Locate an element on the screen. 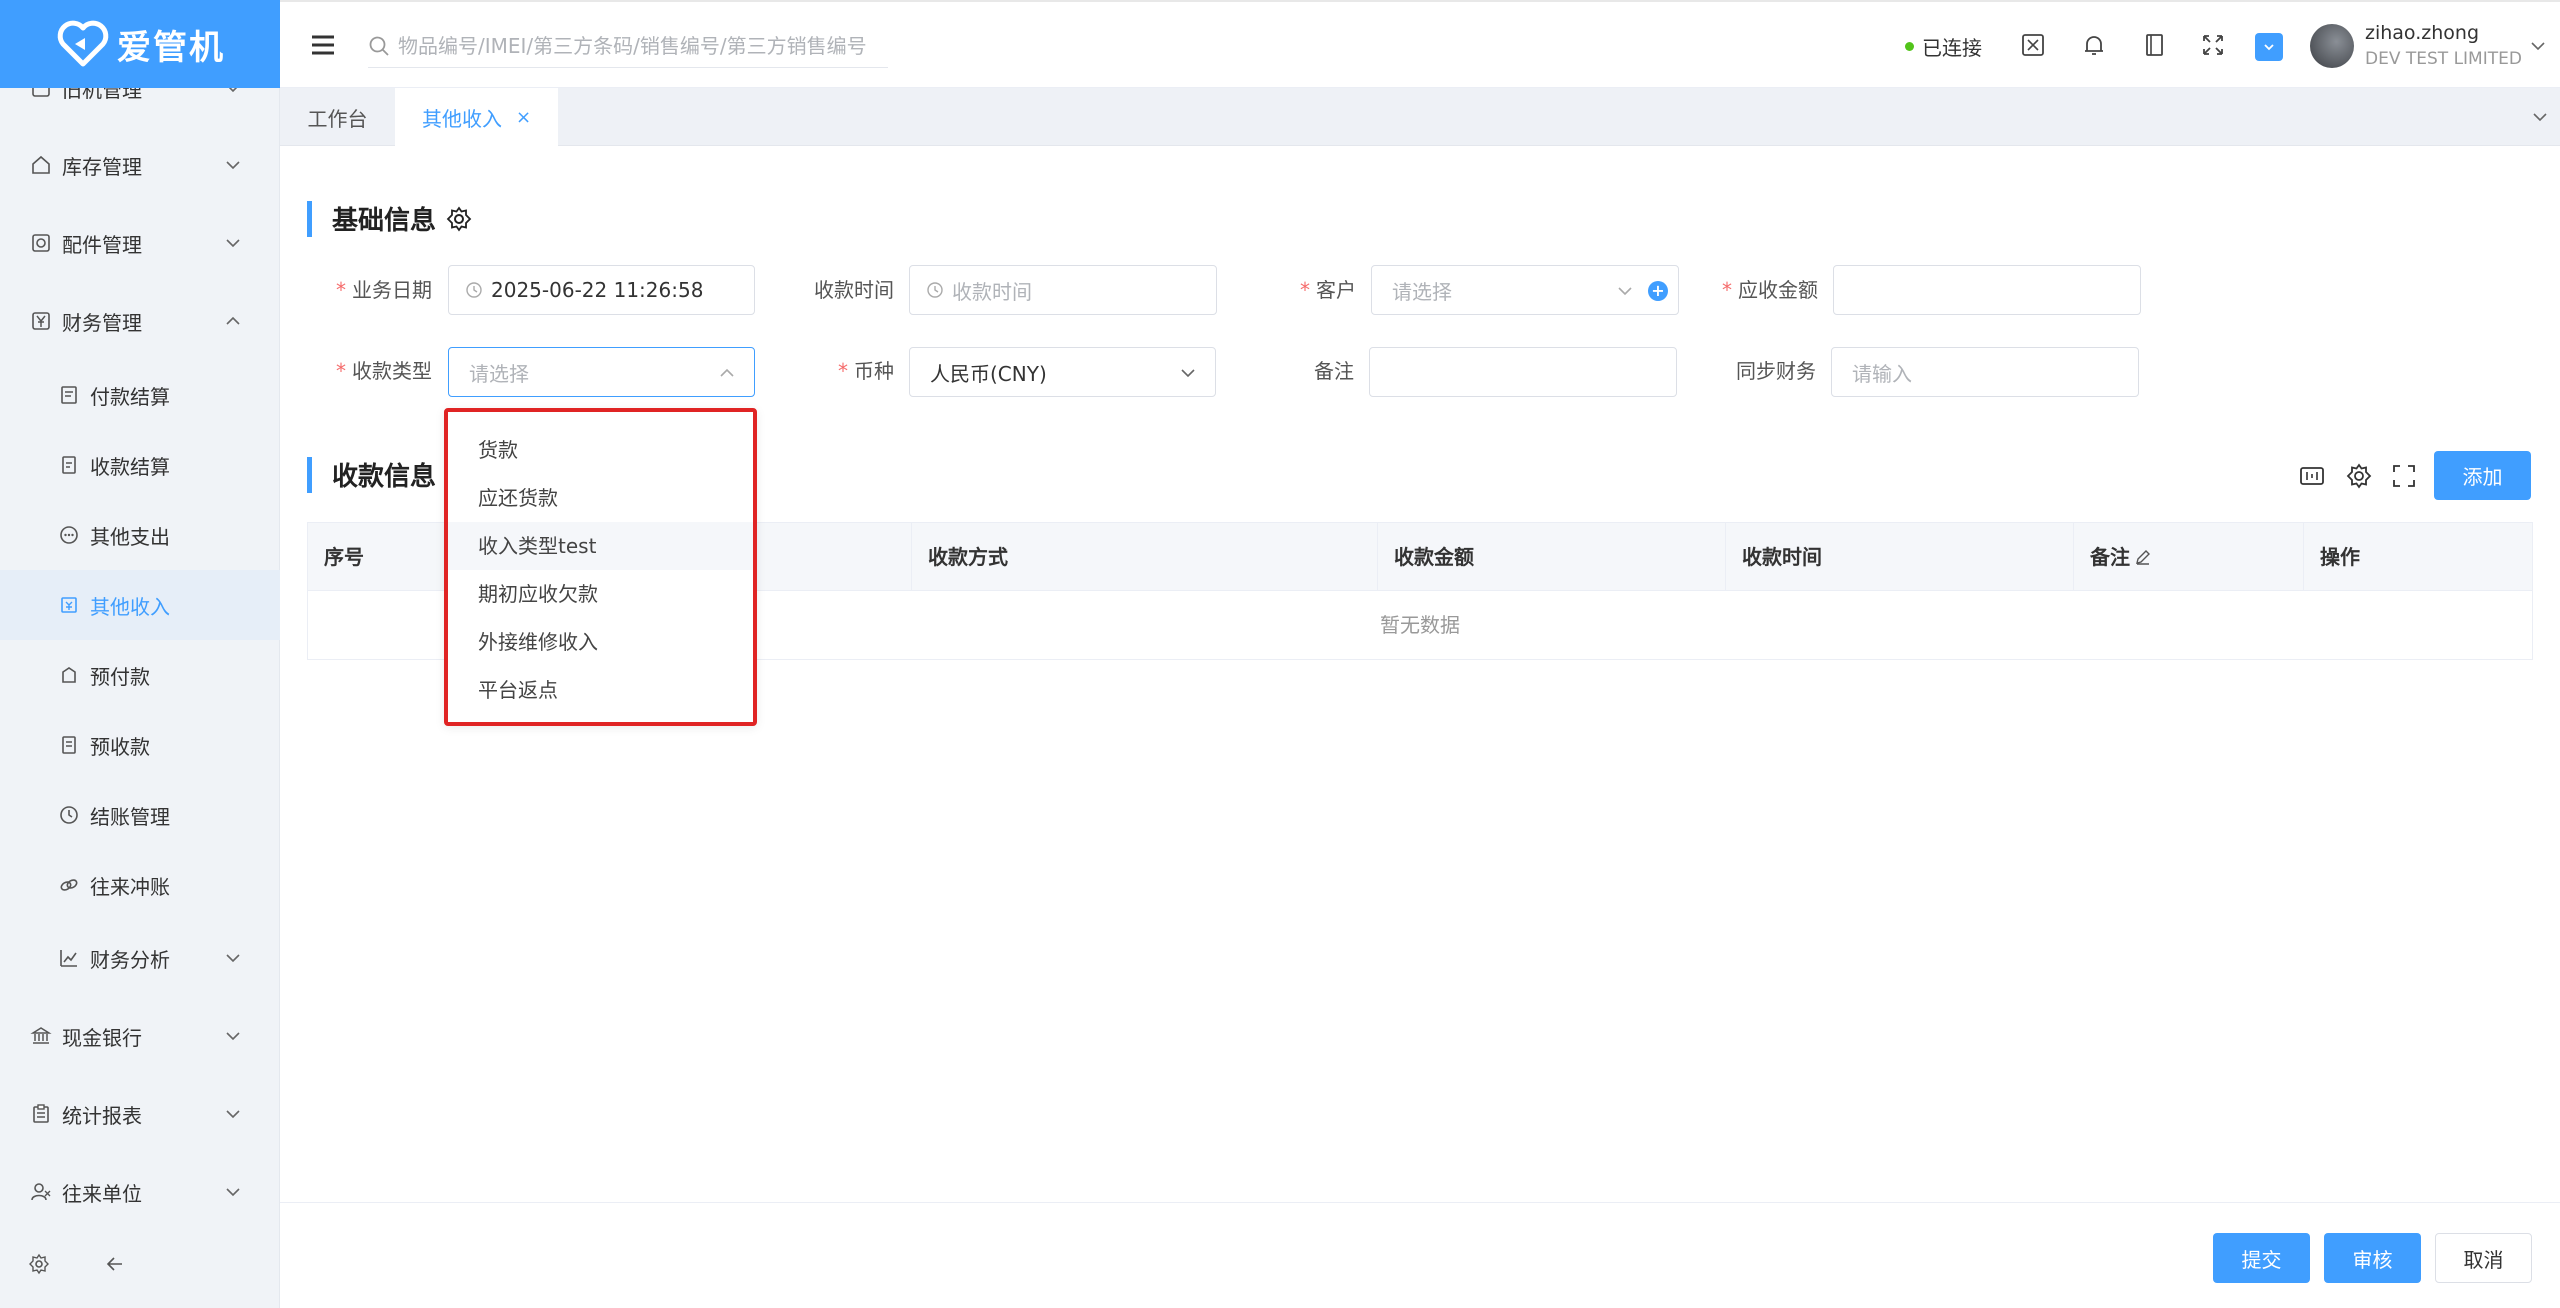  gear-icon is located at coordinates (459, 218).